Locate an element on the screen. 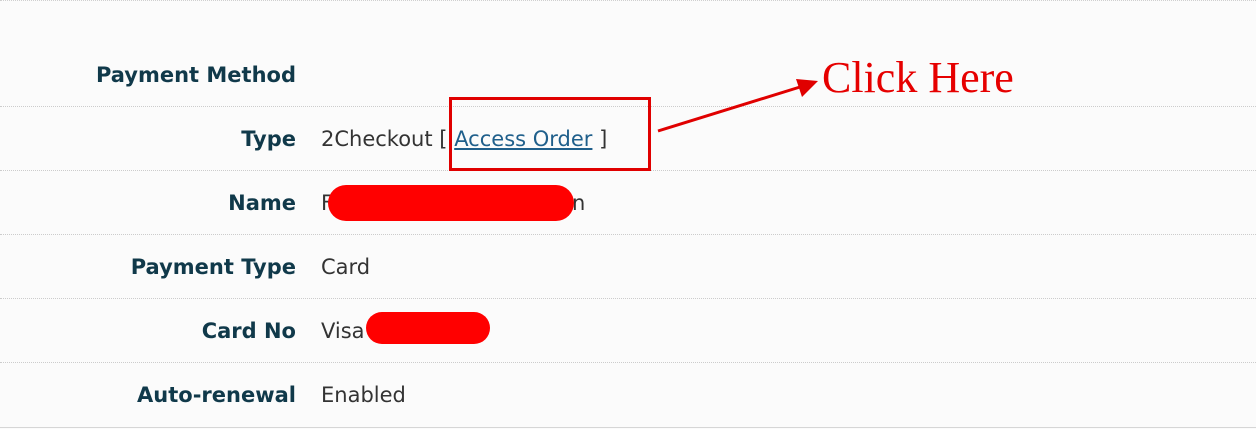 The height and width of the screenshot is (429, 1256). type-provider: 2Checkout is located at coordinates (377, 139).